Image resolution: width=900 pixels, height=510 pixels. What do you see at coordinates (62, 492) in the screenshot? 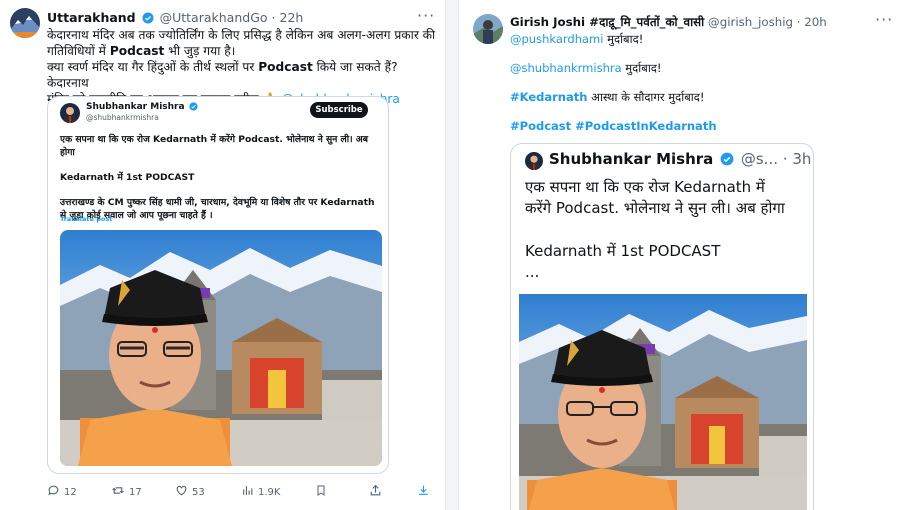
I see `reply-button: 12` at bounding box center [62, 492].